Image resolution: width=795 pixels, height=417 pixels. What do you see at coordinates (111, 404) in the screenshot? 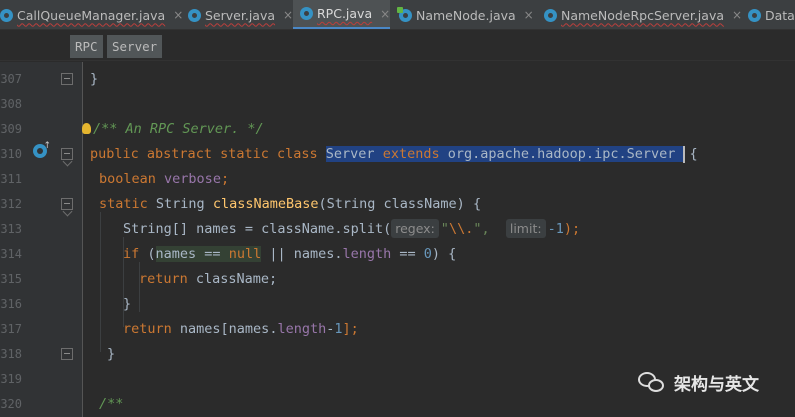
I see `code-line-320: /**` at bounding box center [111, 404].